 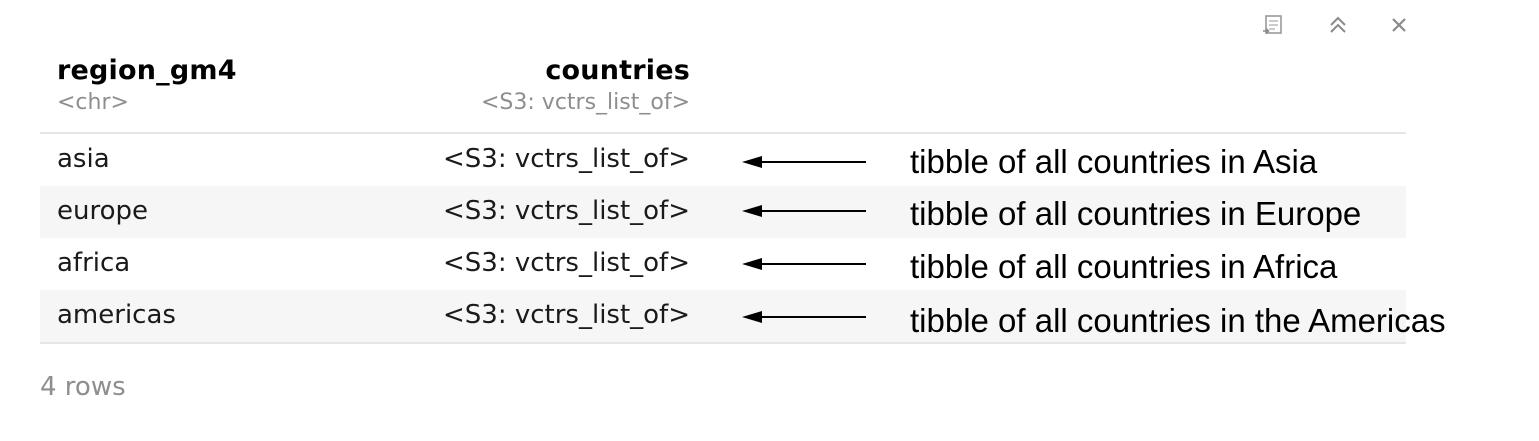 What do you see at coordinates (116, 315) in the screenshot?
I see `cell-region: americas` at bounding box center [116, 315].